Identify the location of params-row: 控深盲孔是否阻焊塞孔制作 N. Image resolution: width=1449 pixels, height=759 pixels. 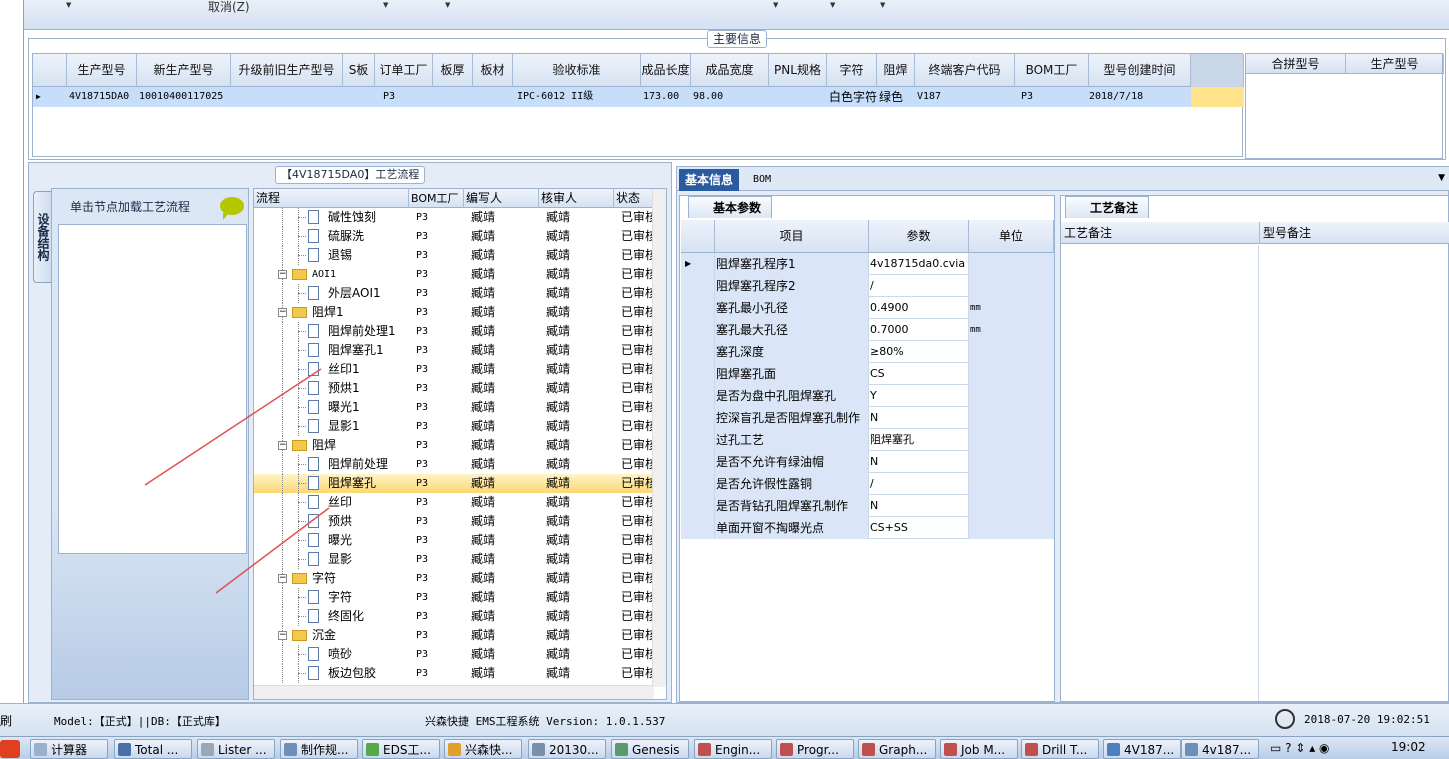
(867, 418).